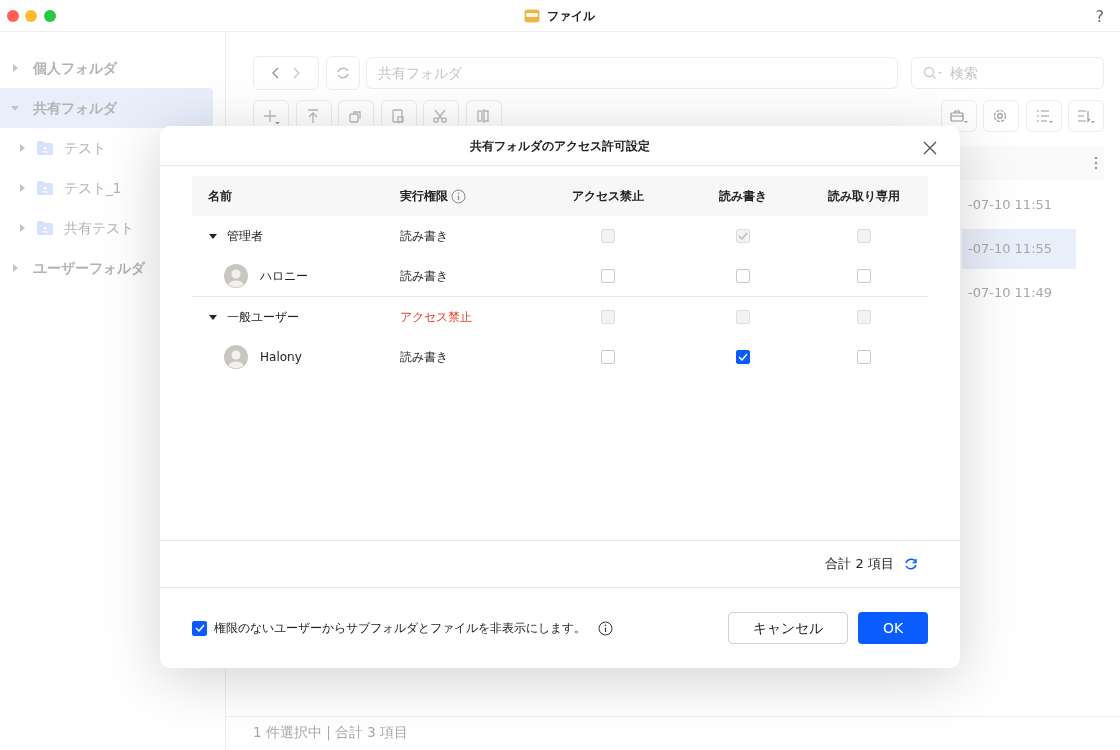  I want to click on user-name: Halony, so click(281, 357).